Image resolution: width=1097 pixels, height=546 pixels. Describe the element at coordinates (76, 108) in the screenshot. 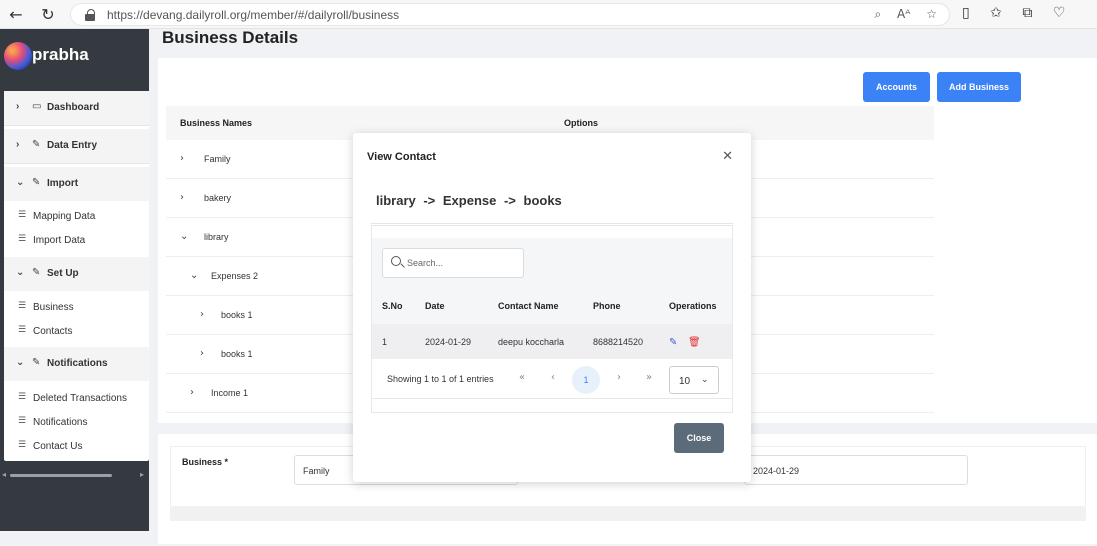

I see `sidebar-item-dashboard: › ▭ Dashboard` at that location.